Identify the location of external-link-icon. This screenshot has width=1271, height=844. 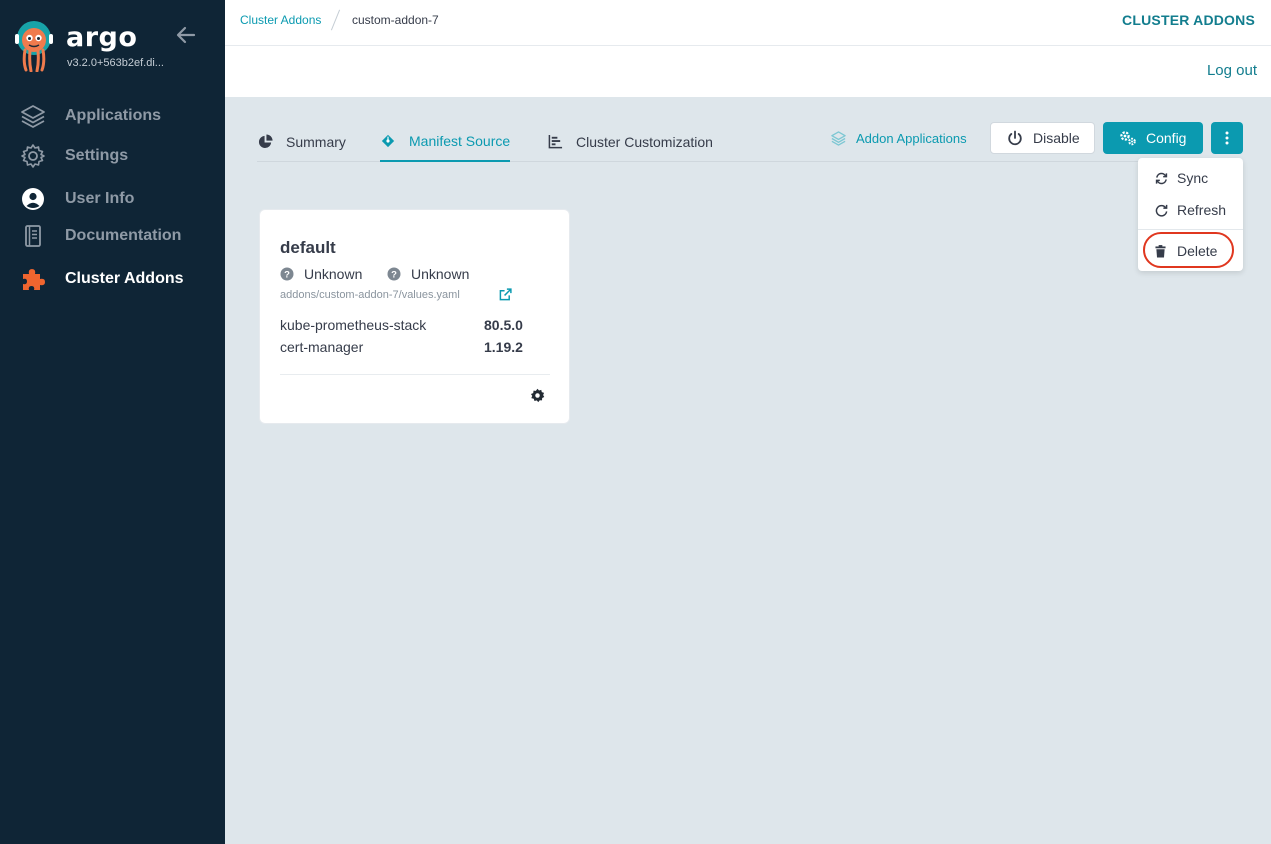
(505, 294).